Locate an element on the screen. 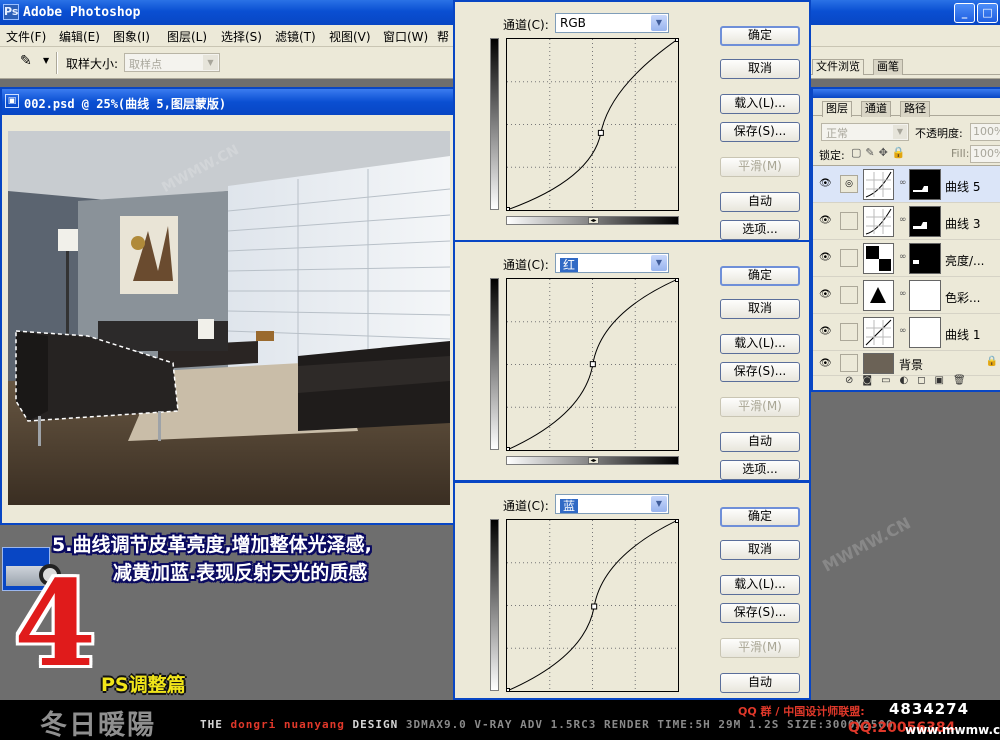  menu-filter: 滤镜(T) is located at coordinates (295, 36).